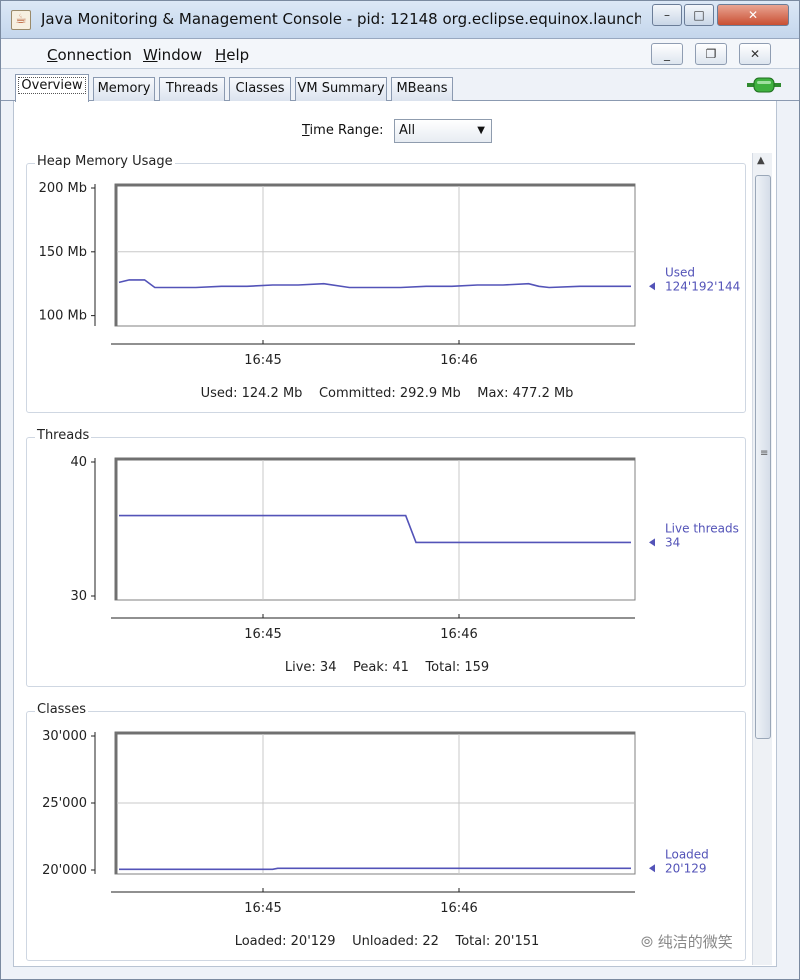  What do you see at coordinates (753, 15) in the screenshot?
I see `close-button: ✕` at bounding box center [753, 15].